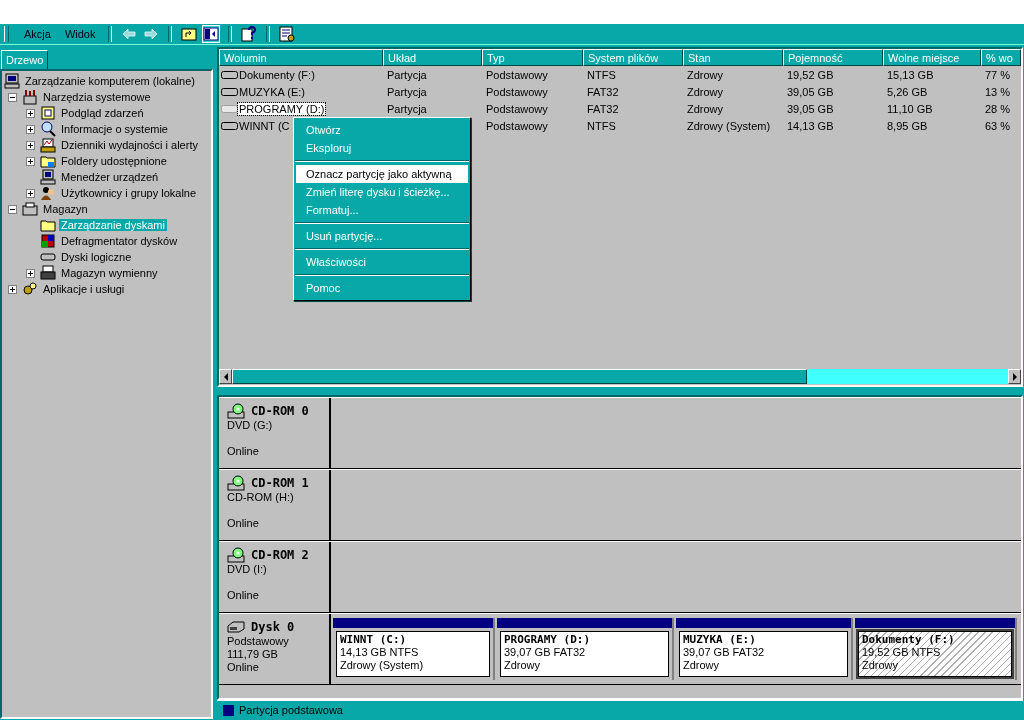  What do you see at coordinates (909, 639) in the screenshot?
I see `partition-title: Dokumenty (F:)` at bounding box center [909, 639].